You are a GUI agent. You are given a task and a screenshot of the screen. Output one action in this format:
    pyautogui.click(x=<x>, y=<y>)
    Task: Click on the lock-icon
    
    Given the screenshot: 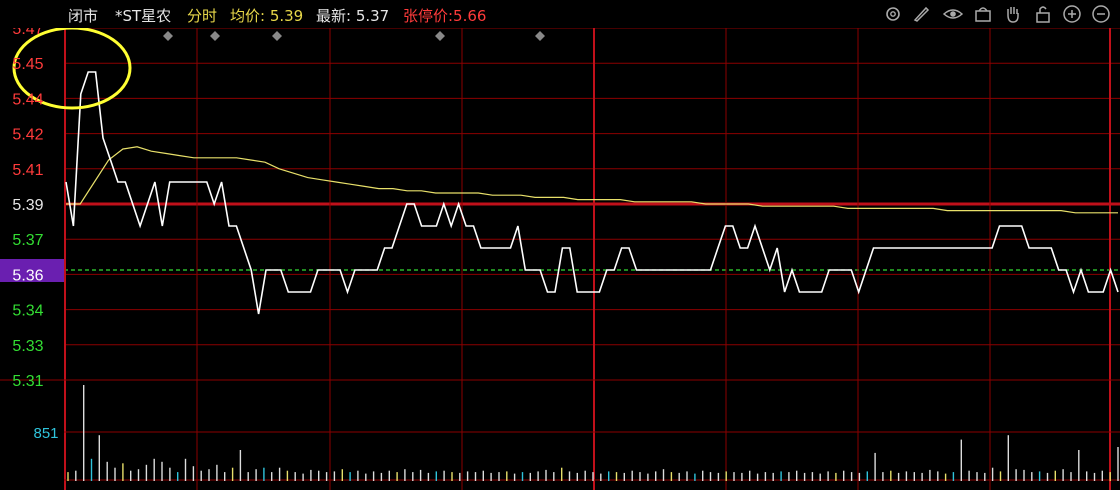 What is the action you would take?
    pyautogui.click(x=1043, y=14)
    